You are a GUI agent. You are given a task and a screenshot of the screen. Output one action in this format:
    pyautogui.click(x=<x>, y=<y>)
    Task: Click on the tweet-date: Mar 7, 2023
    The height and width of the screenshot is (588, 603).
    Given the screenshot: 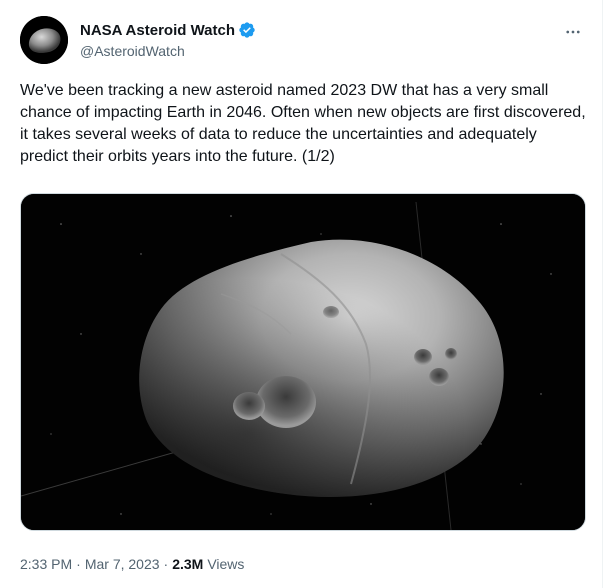 What is the action you would take?
    pyautogui.click(x=122, y=564)
    